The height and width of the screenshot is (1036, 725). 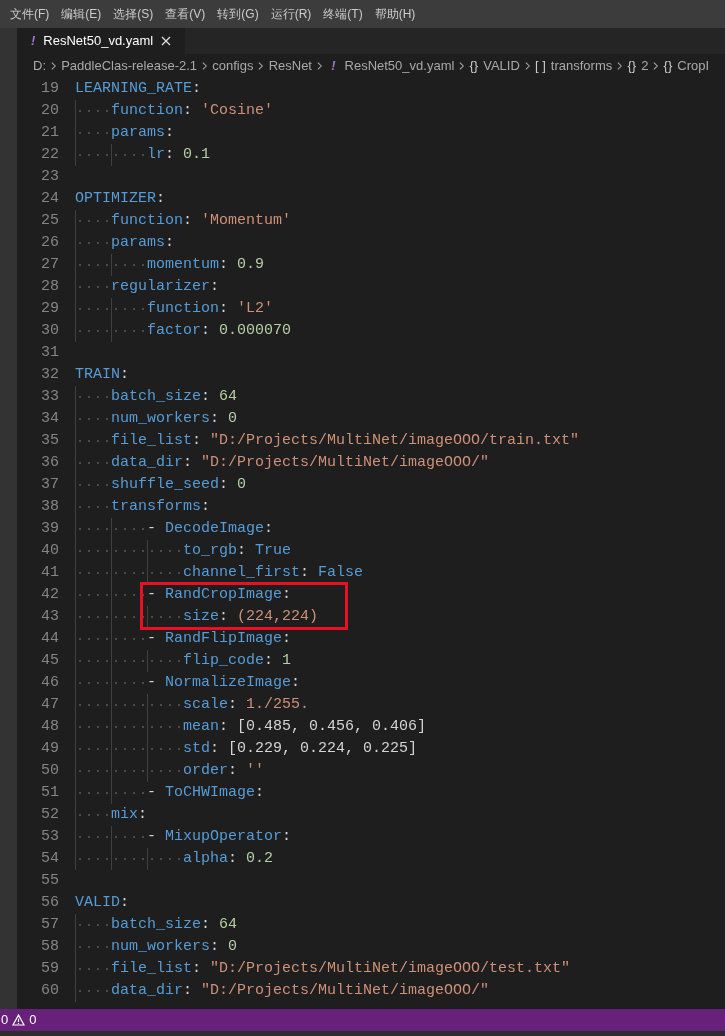 I want to click on line-number: 26, so click(x=50, y=242).